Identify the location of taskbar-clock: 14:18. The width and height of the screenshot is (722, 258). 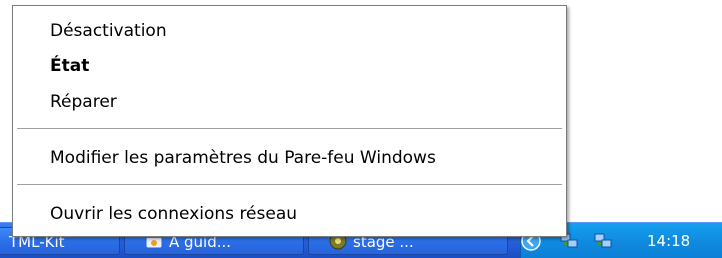
(668, 240).